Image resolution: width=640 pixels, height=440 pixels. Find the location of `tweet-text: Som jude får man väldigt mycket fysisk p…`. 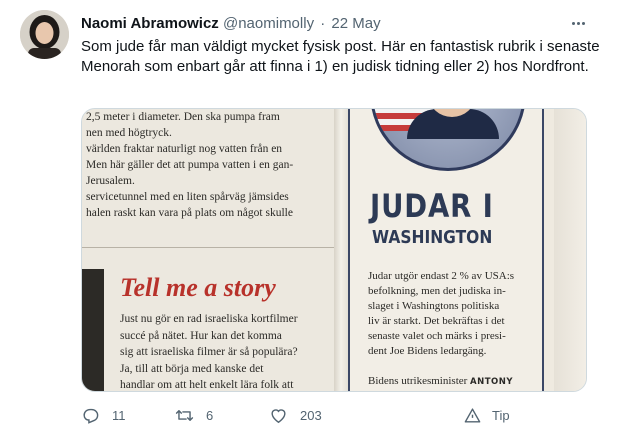

tweet-text: Som jude får man väldigt mycket fysisk p… is located at coordinates (340, 56).